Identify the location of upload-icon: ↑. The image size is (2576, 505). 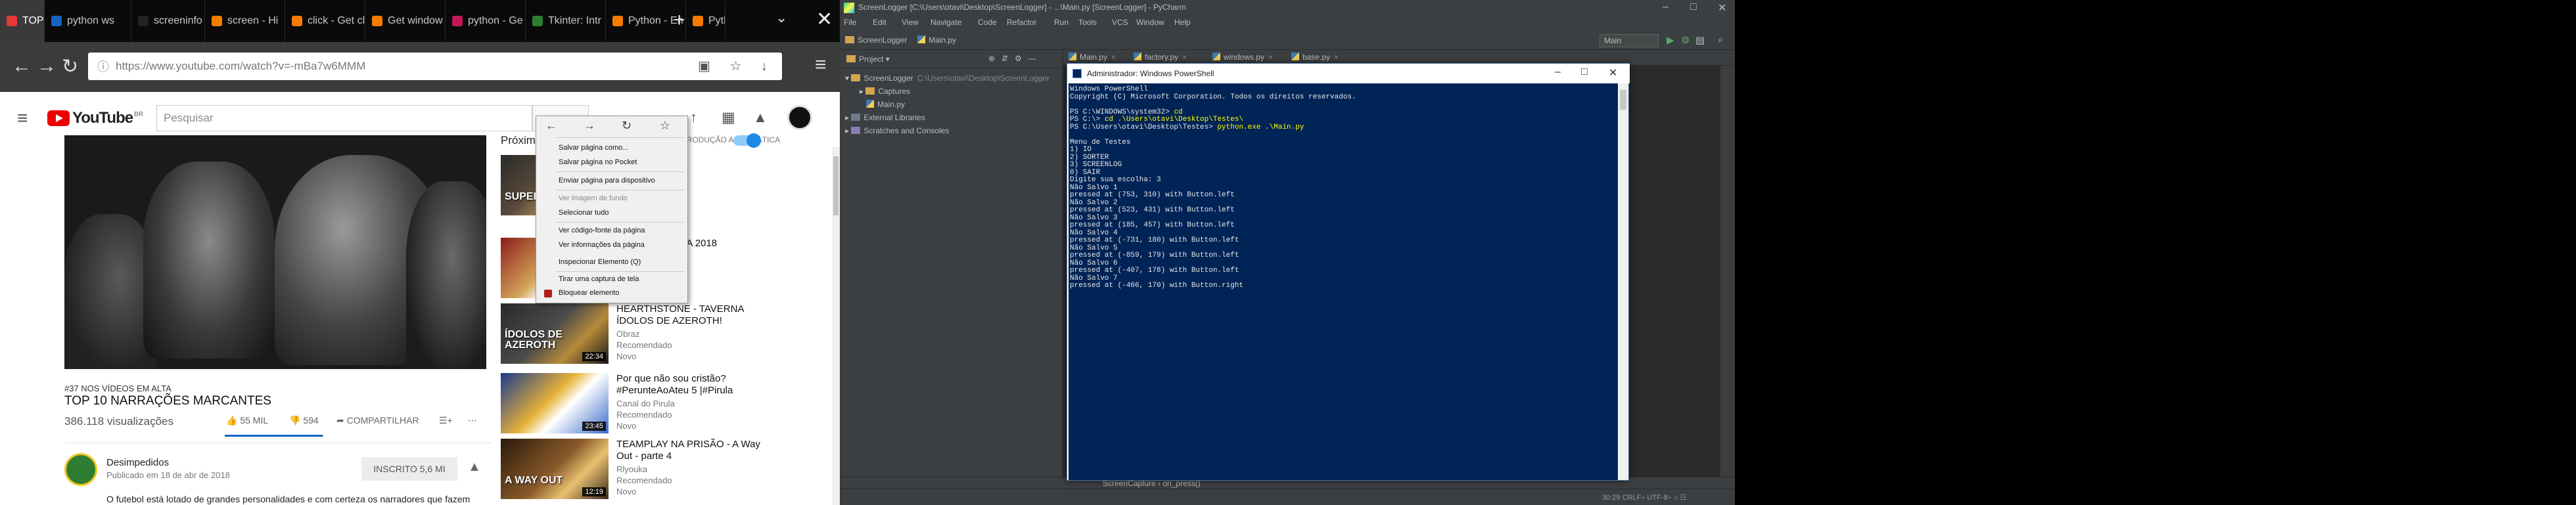
(693, 117).